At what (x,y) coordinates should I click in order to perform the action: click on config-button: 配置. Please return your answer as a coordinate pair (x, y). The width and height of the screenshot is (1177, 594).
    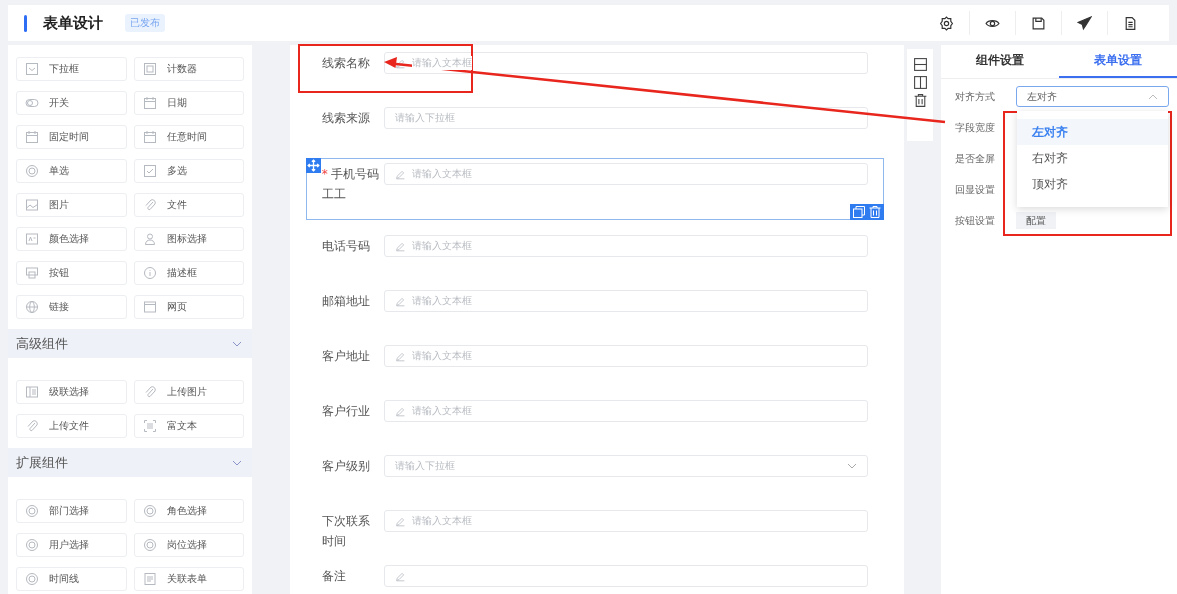
    Looking at the image, I should click on (1036, 220).